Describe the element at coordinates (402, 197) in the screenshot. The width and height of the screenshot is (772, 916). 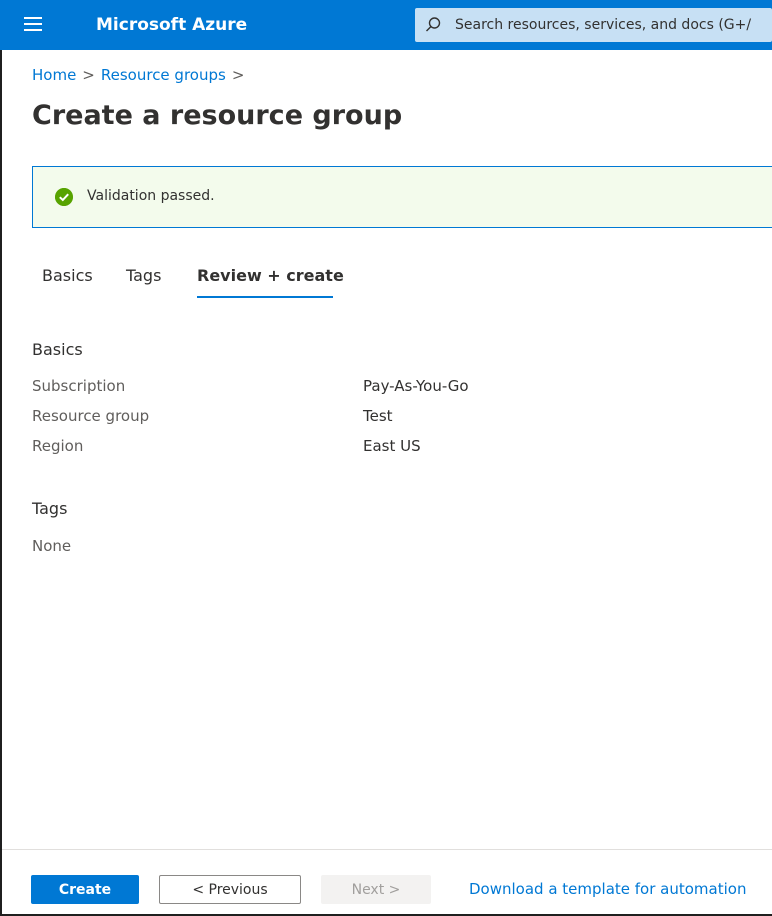
I see `validation-banner: Validation passed.` at that location.